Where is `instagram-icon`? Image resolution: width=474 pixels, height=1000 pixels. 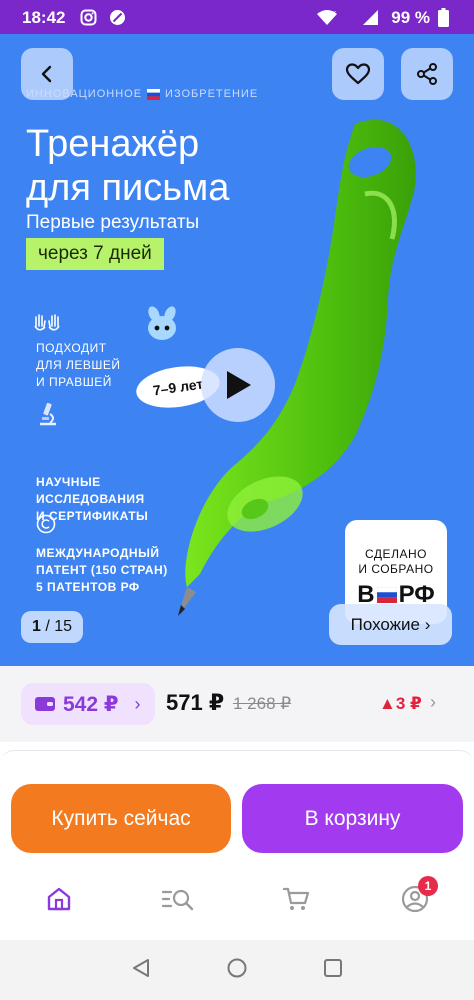 instagram-icon is located at coordinates (88, 17).